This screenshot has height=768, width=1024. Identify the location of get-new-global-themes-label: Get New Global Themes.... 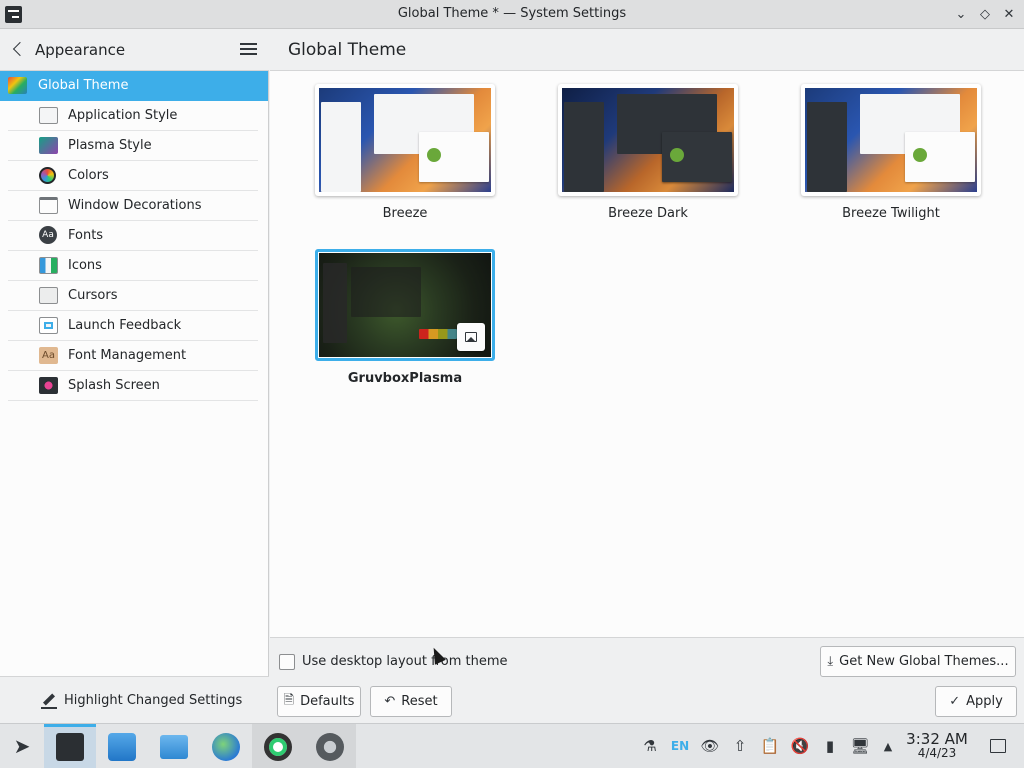
(924, 661).